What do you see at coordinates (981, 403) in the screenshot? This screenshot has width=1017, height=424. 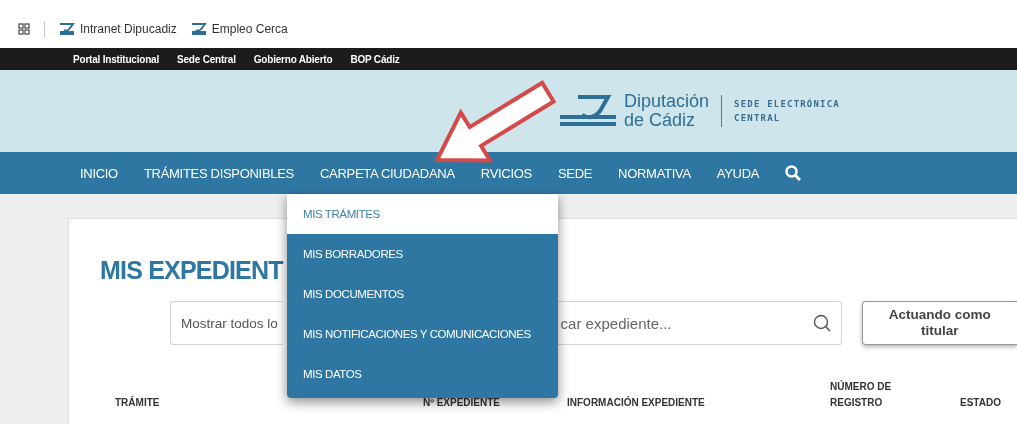 I see `column-header: ESTADO` at bounding box center [981, 403].